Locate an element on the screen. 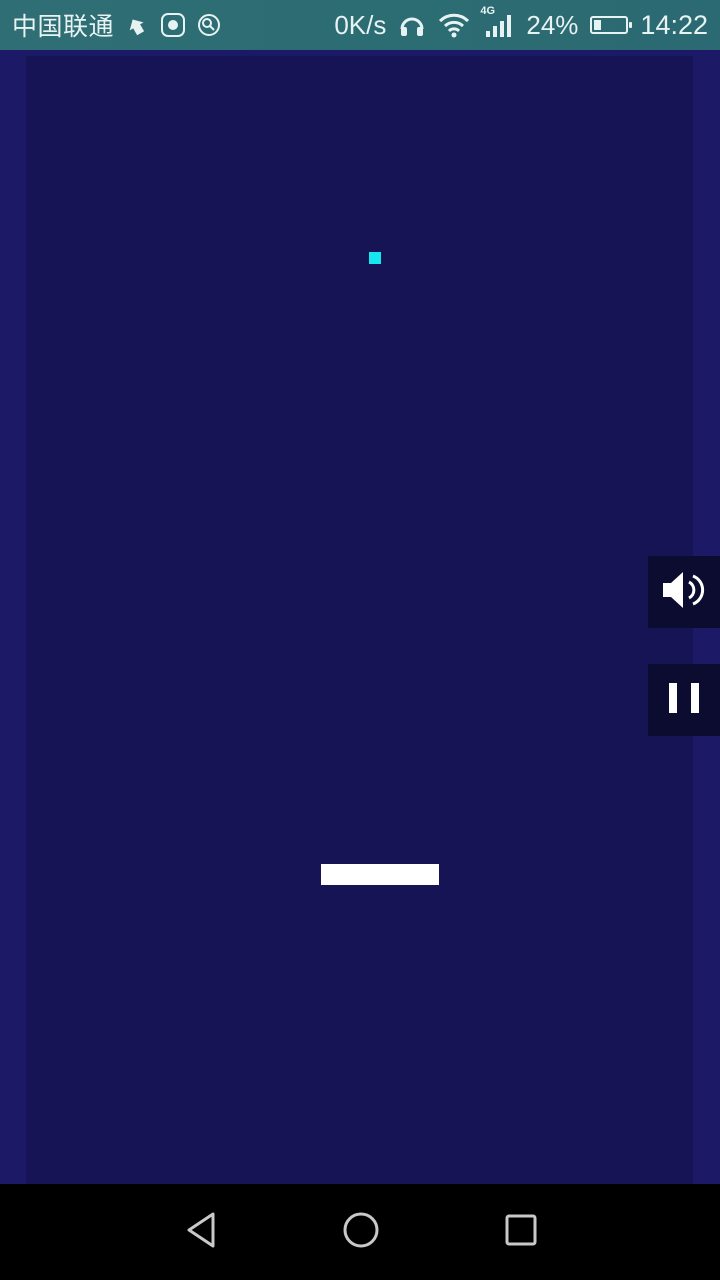 The height and width of the screenshot is (1280, 720). home-icon is located at coordinates (361, 1232).